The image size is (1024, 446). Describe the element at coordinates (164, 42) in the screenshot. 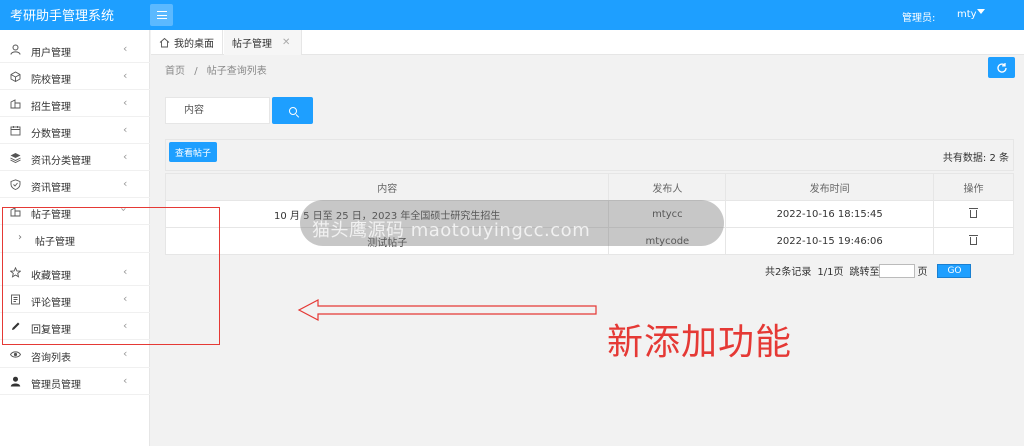

I see `home-icon` at that location.